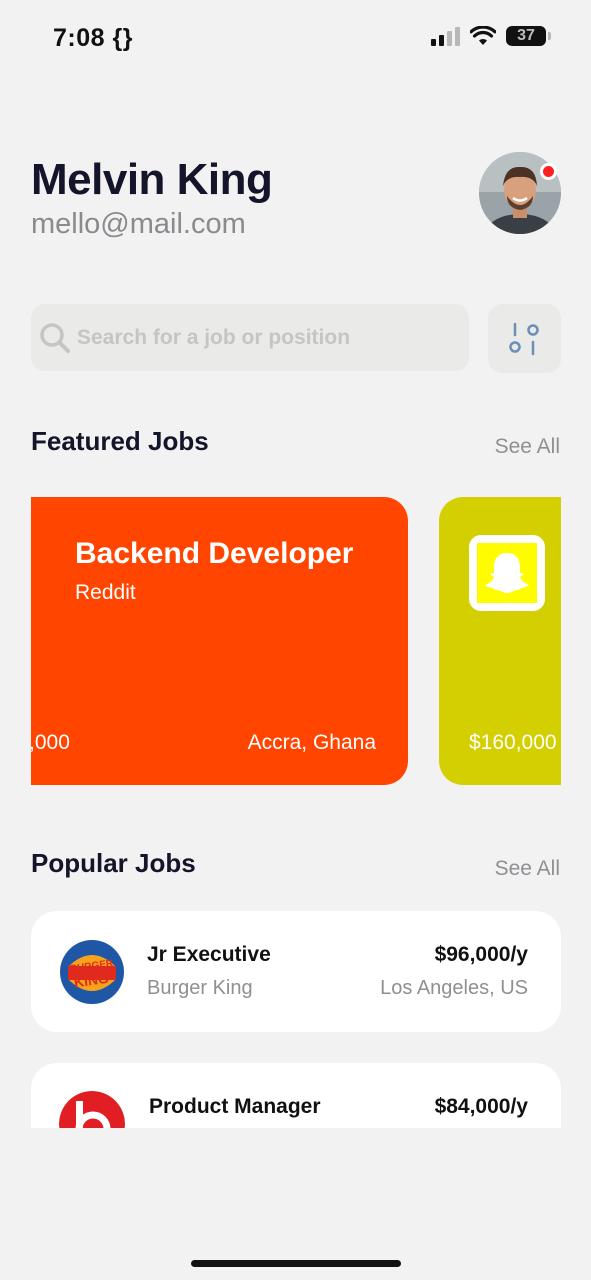 The width and height of the screenshot is (591, 1280). I want to click on featured-job-location: Accra, Ghana, so click(311, 742).